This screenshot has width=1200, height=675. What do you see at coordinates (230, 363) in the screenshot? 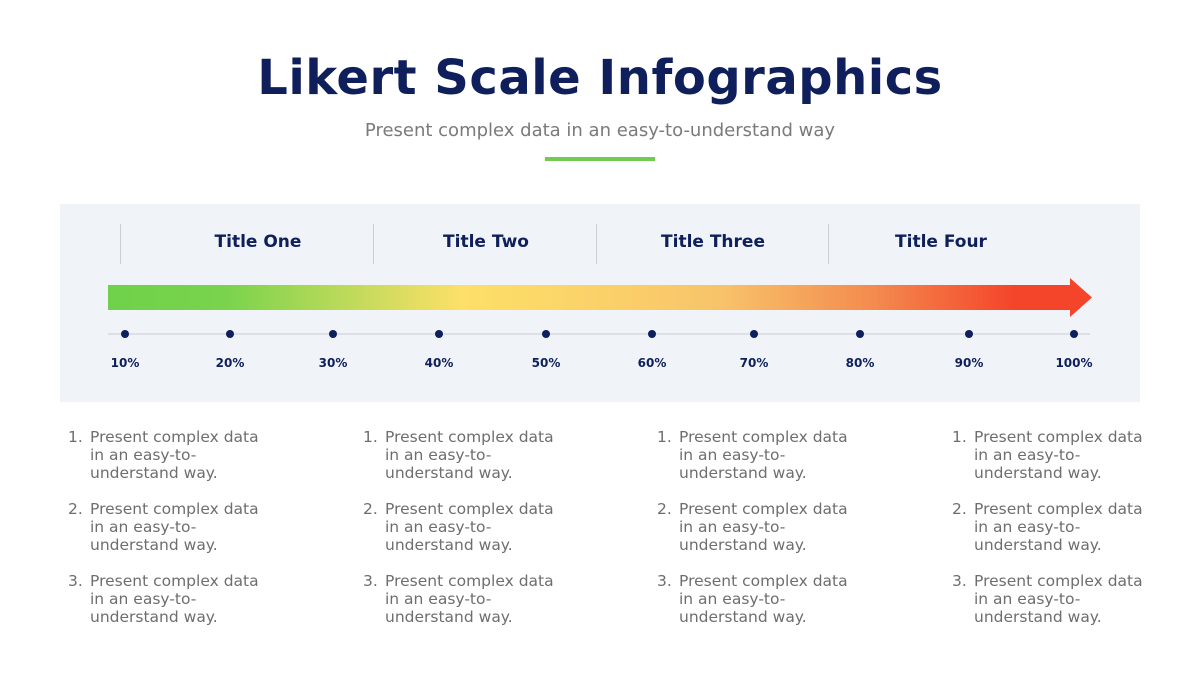
I see `tick-label: 20%` at bounding box center [230, 363].